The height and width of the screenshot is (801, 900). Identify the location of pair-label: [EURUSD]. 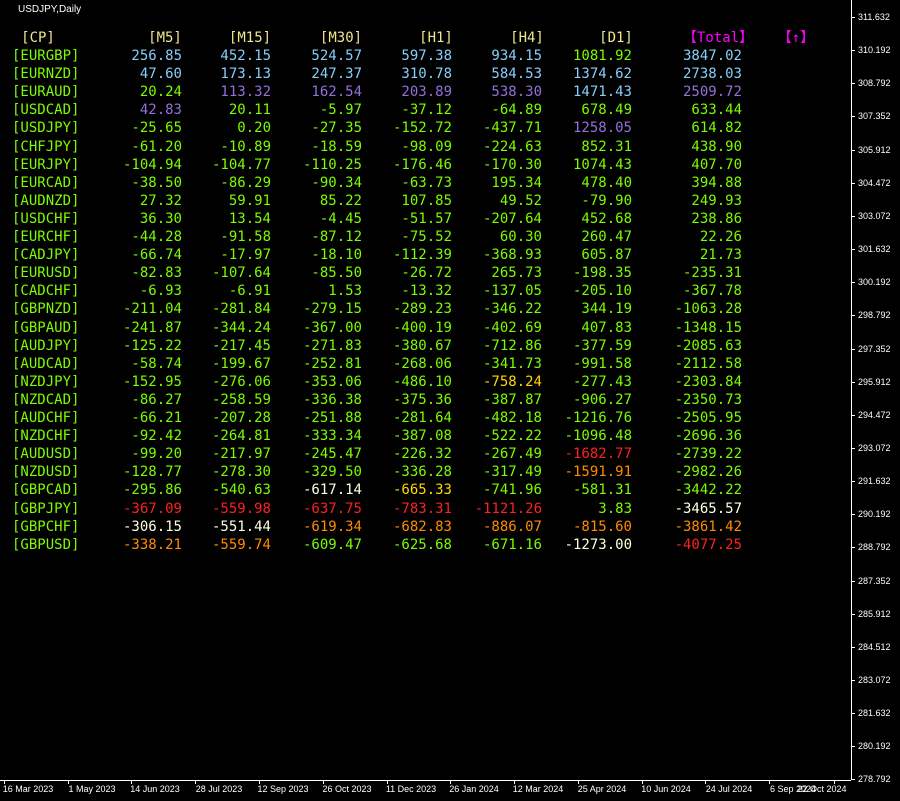
(46, 273).